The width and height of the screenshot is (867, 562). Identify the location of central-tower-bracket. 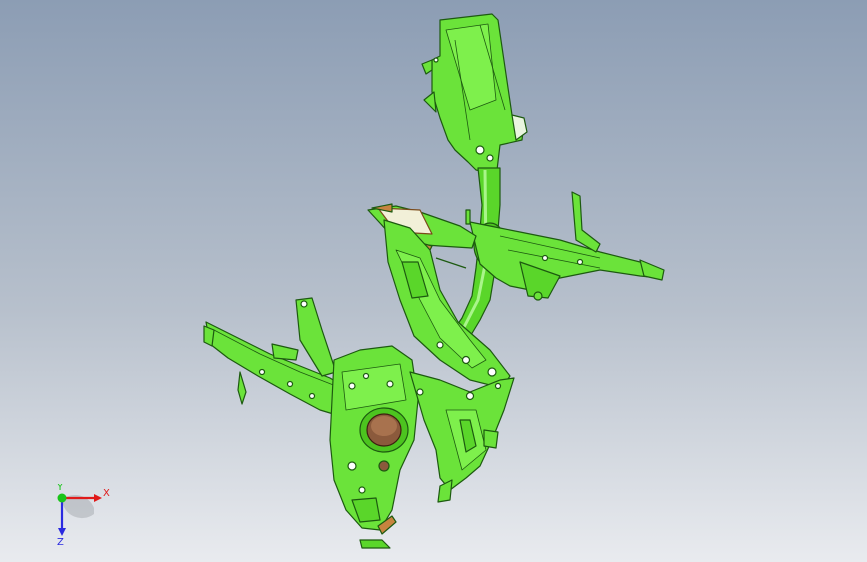
(374, 447).